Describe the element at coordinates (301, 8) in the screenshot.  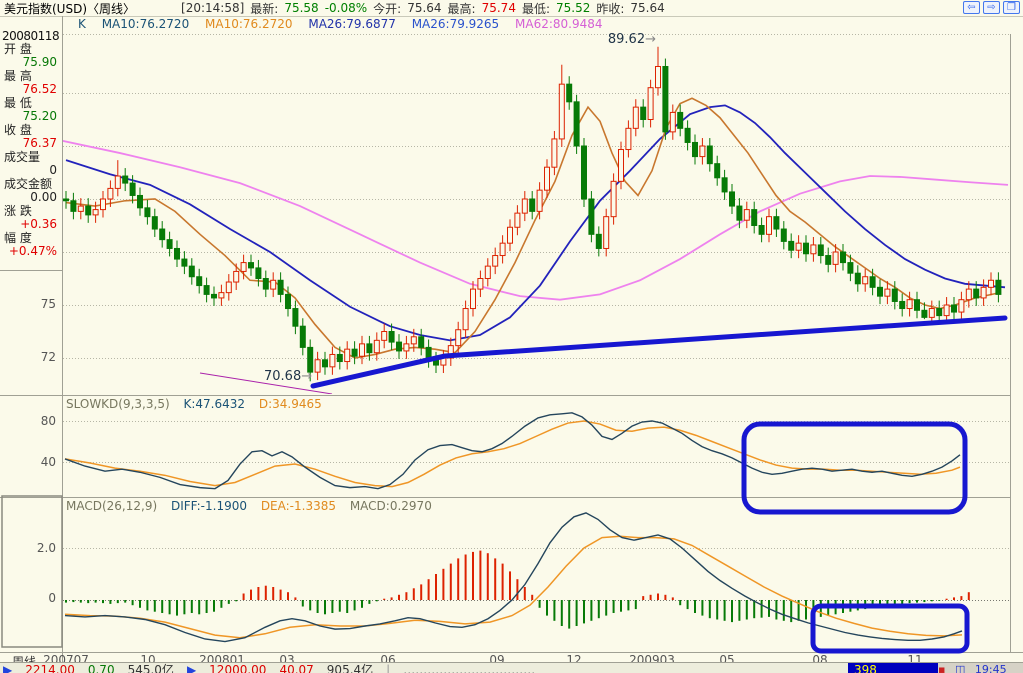
I see `last-price-value: 75.58` at that location.